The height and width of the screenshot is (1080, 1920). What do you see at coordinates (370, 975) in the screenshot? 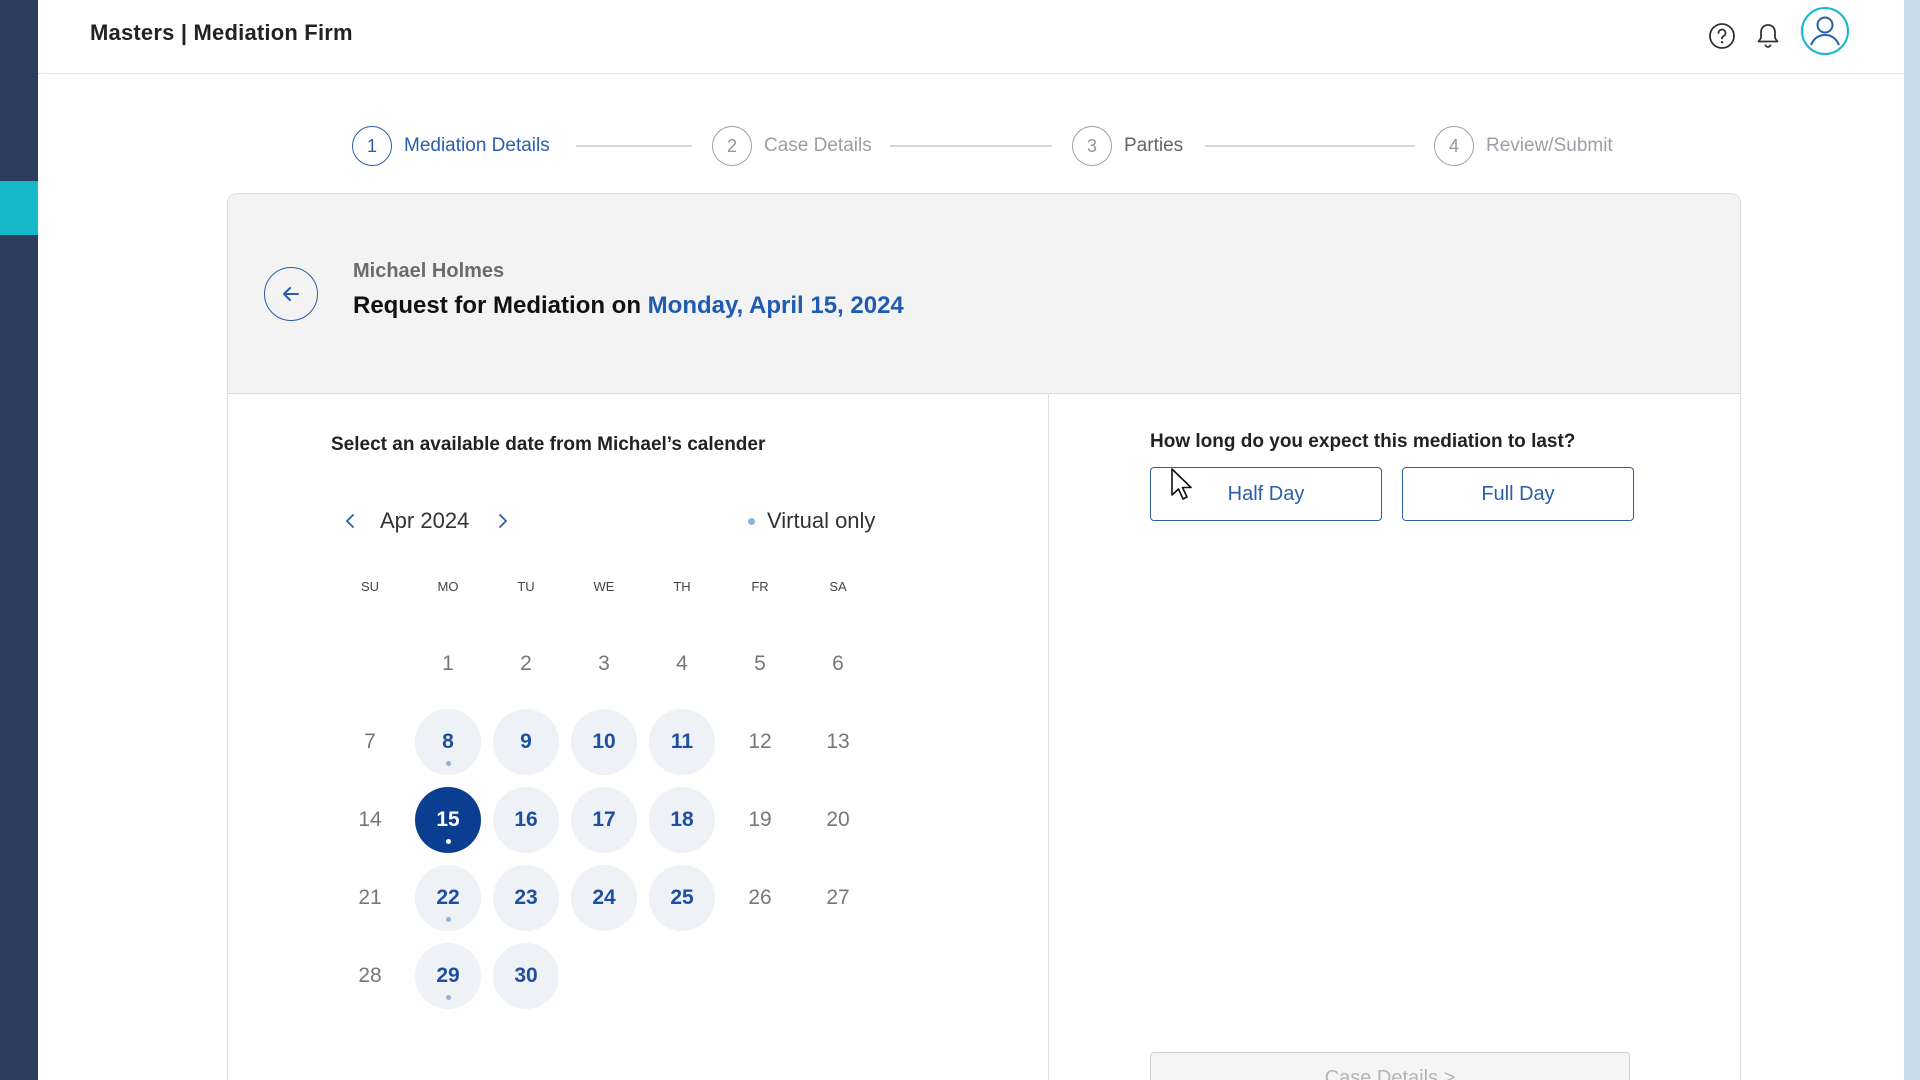
I see `day-number: 28` at bounding box center [370, 975].